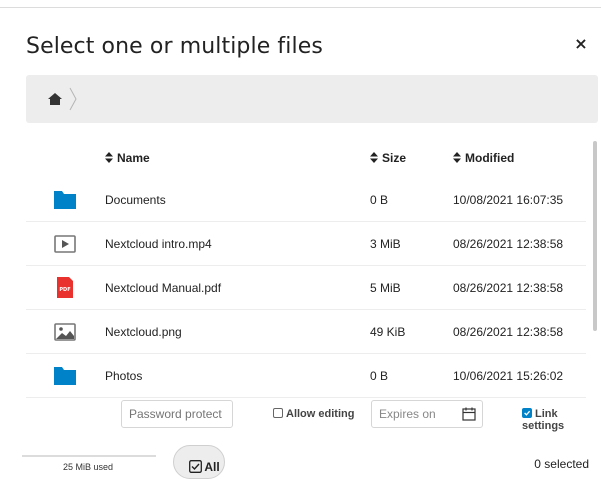 The height and width of the screenshot is (491, 601). What do you see at coordinates (65, 244) in the screenshot?
I see `video-icon` at bounding box center [65, 244].